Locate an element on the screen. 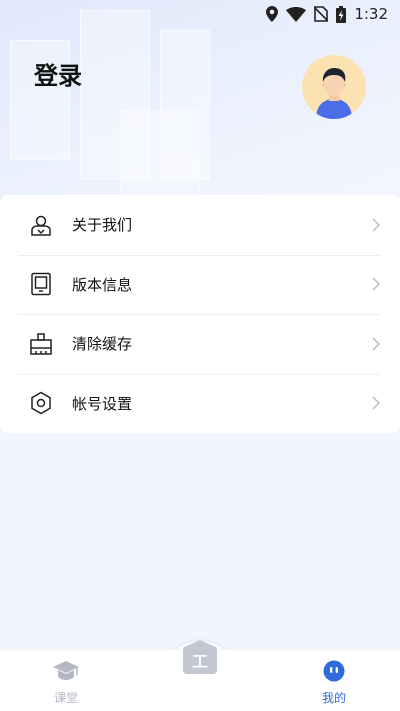  about-us-icon is located at coordinates (41, 225).